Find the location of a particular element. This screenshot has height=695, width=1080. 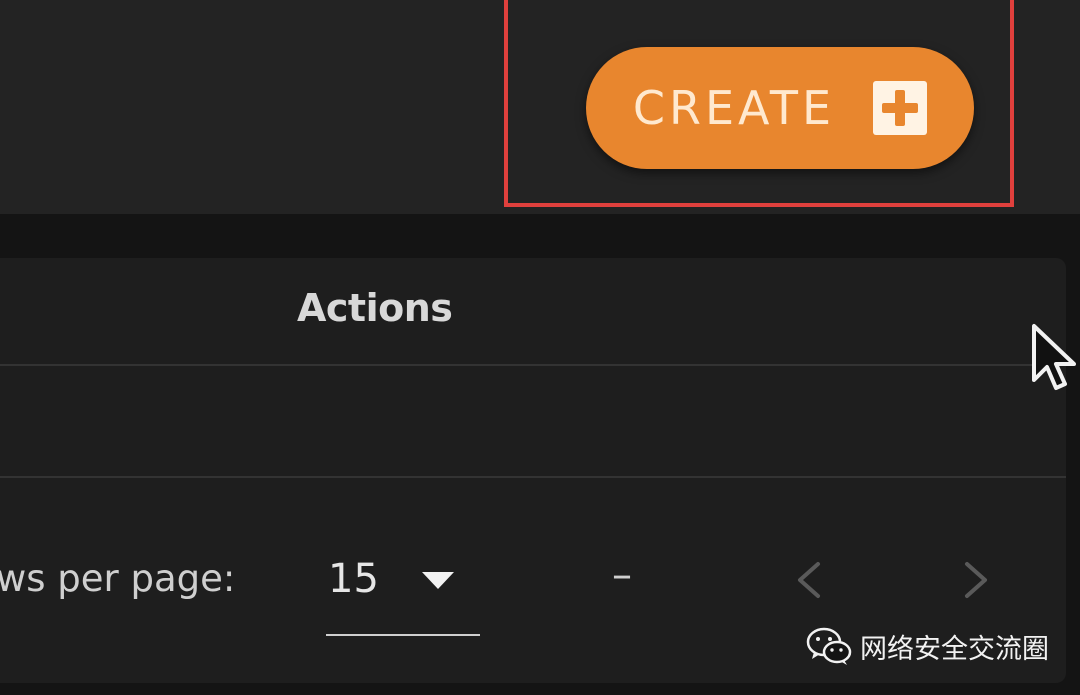

wechat-icon is located at coordinates (829, 646).